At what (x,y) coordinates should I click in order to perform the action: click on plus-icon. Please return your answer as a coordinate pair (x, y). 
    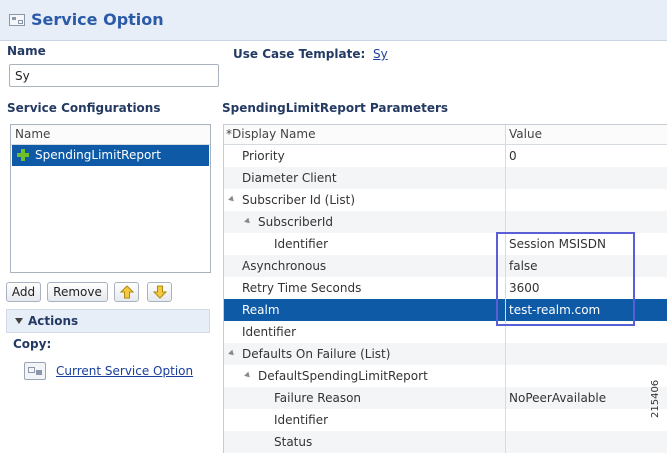
    Looking at the image, I should click on (23, 155).